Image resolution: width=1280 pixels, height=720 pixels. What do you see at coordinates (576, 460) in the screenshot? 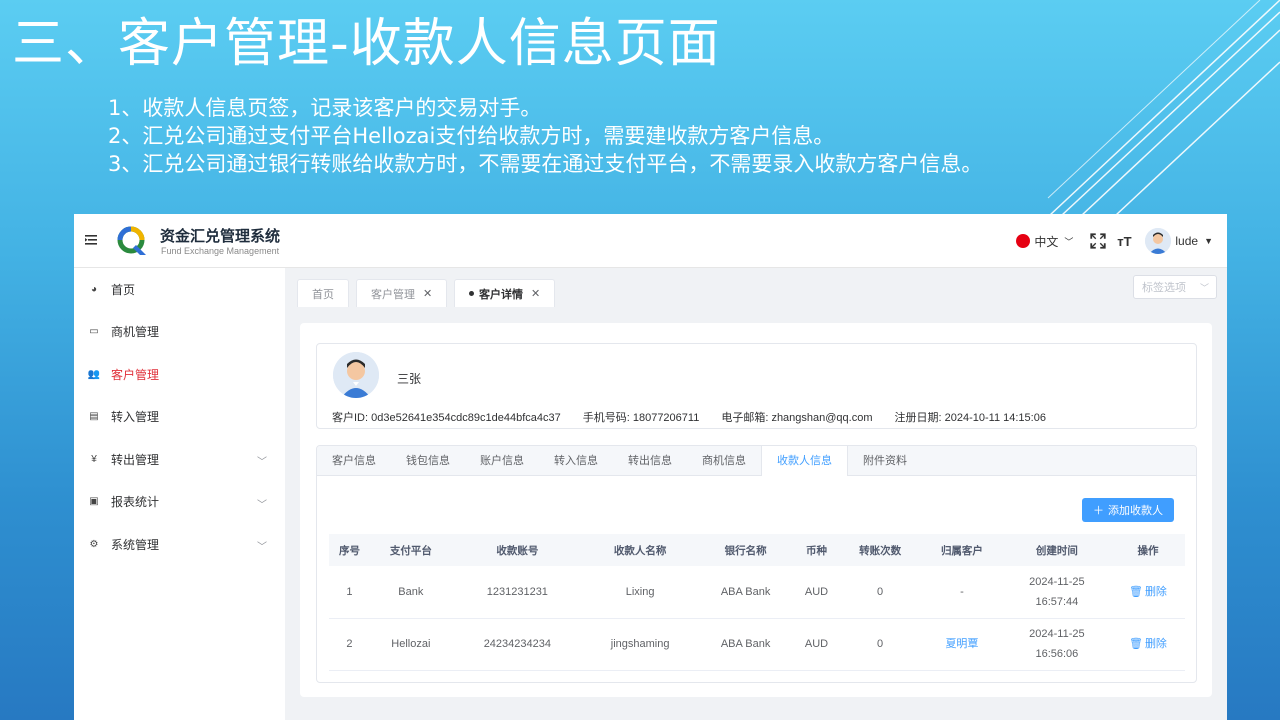
I see `tab-transfer-in-info: 转入信息` at bounding box center [576, 460].